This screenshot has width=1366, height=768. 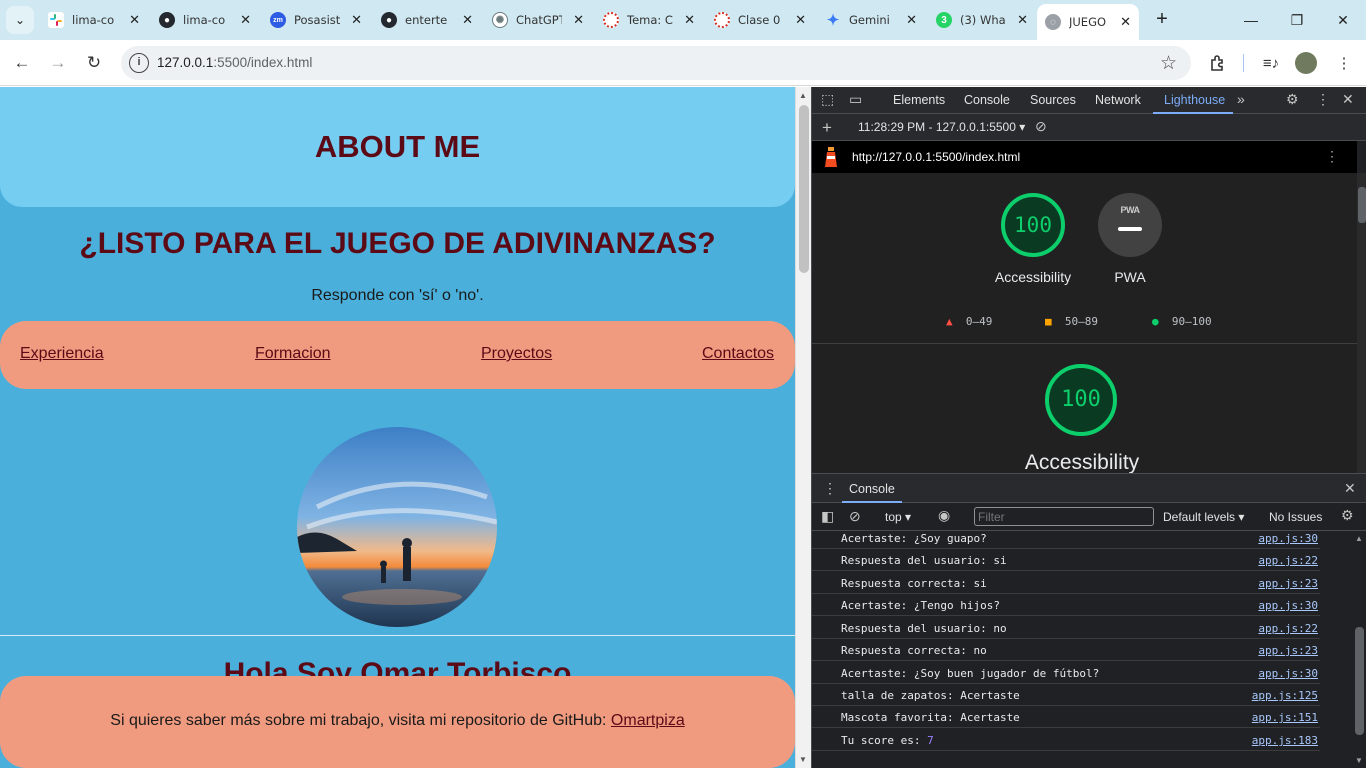 I want to click on legend-fail-label: 0–49, so click(x=979, y=321).